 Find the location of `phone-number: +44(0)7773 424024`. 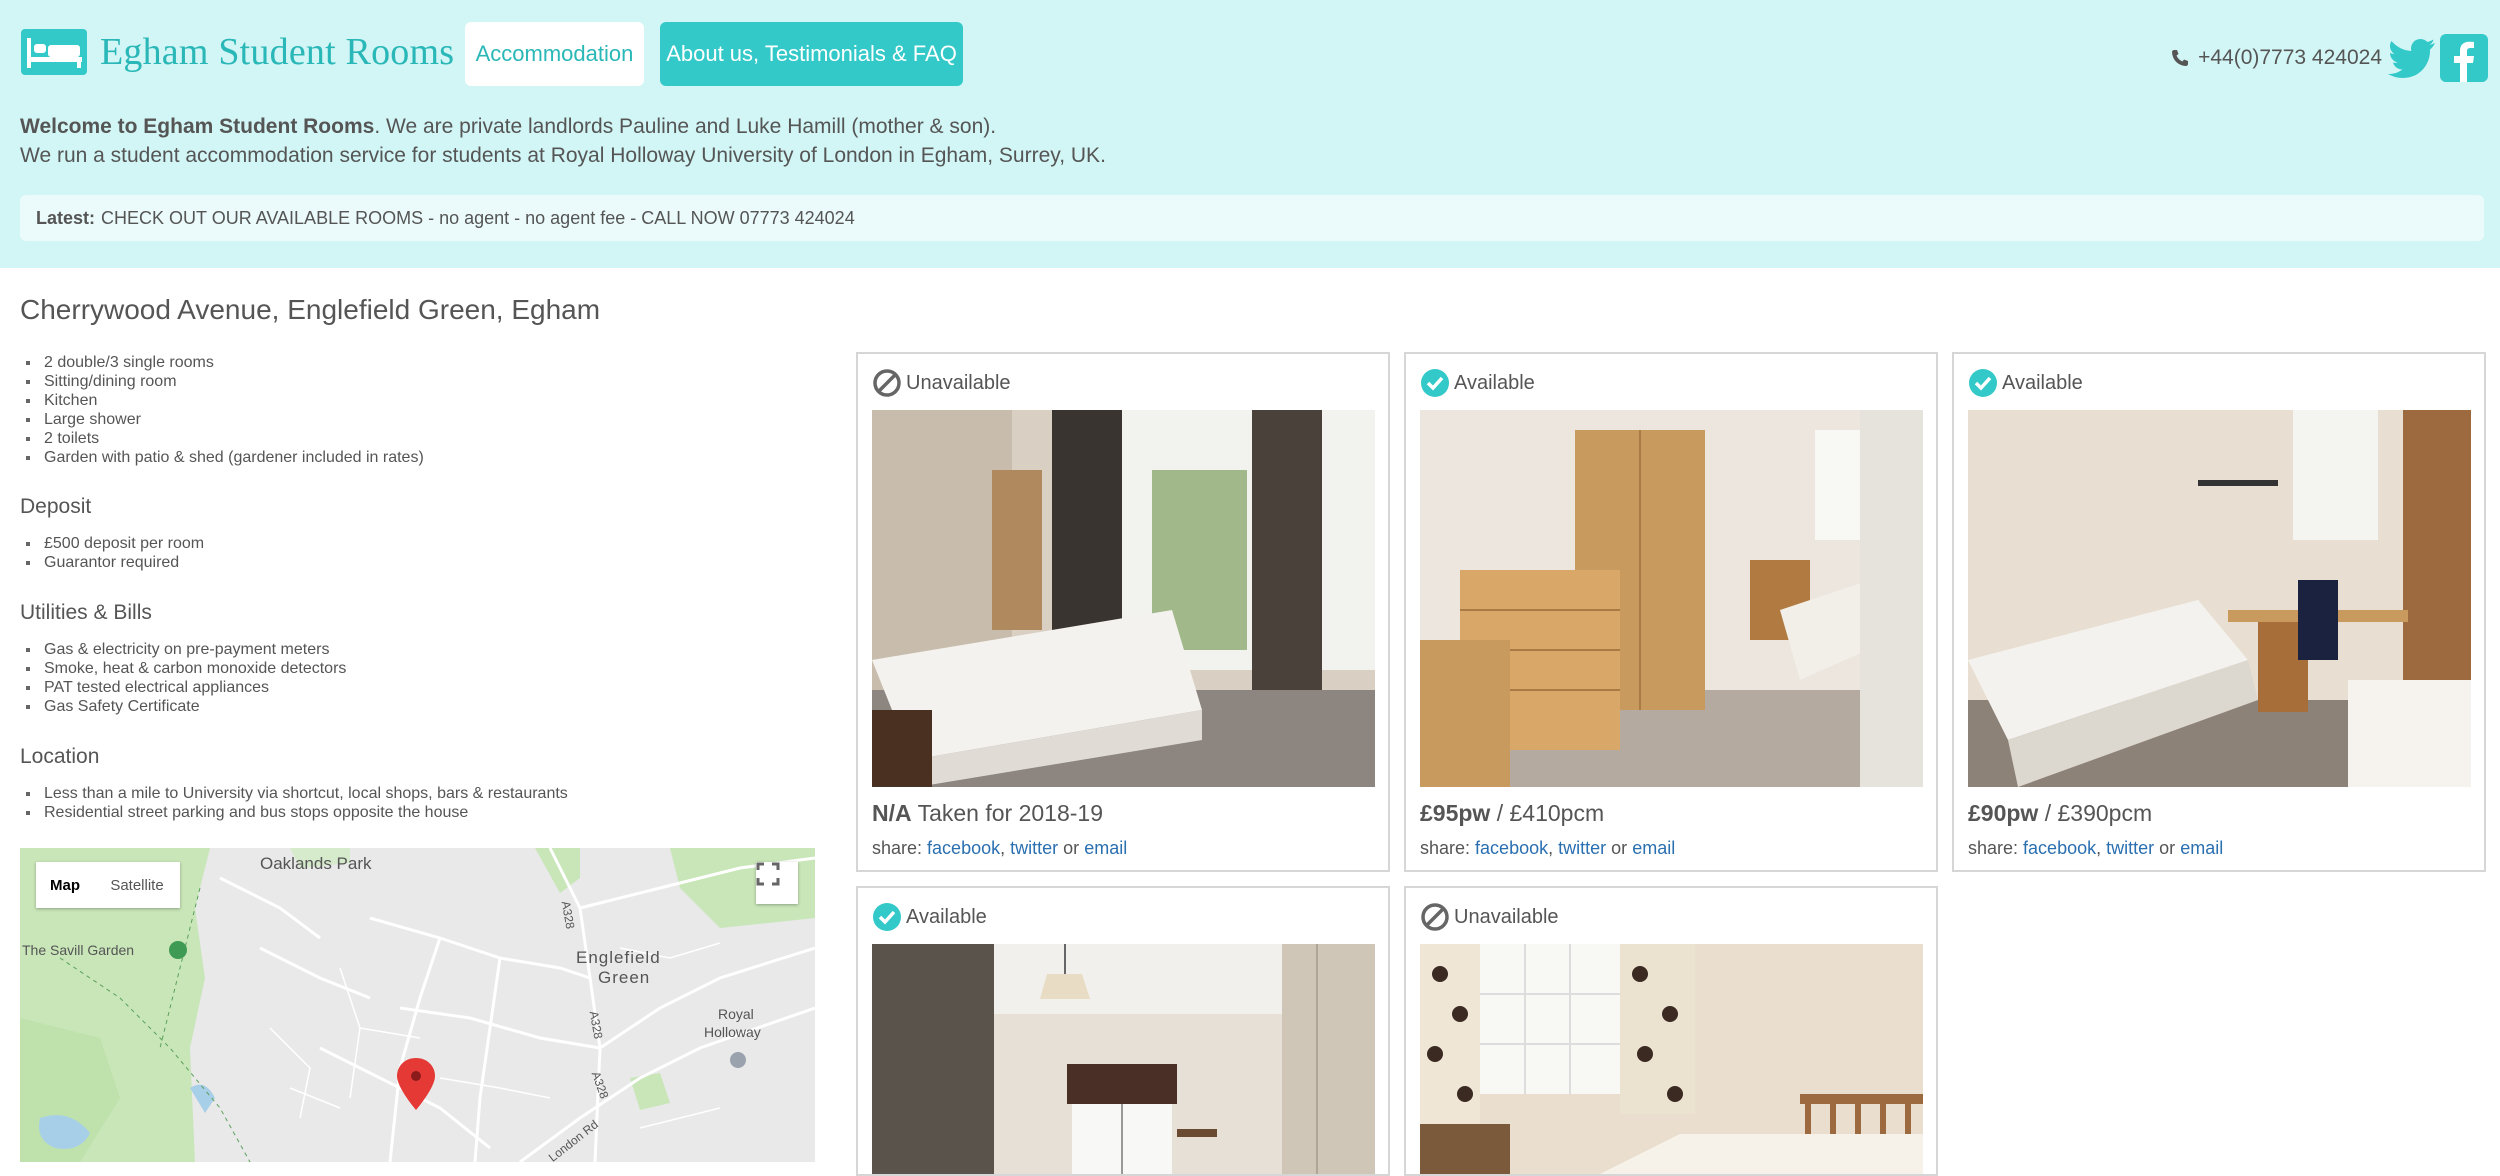

phone-number: +44(0)7773 424024 is located at coordinates (2290, 58).